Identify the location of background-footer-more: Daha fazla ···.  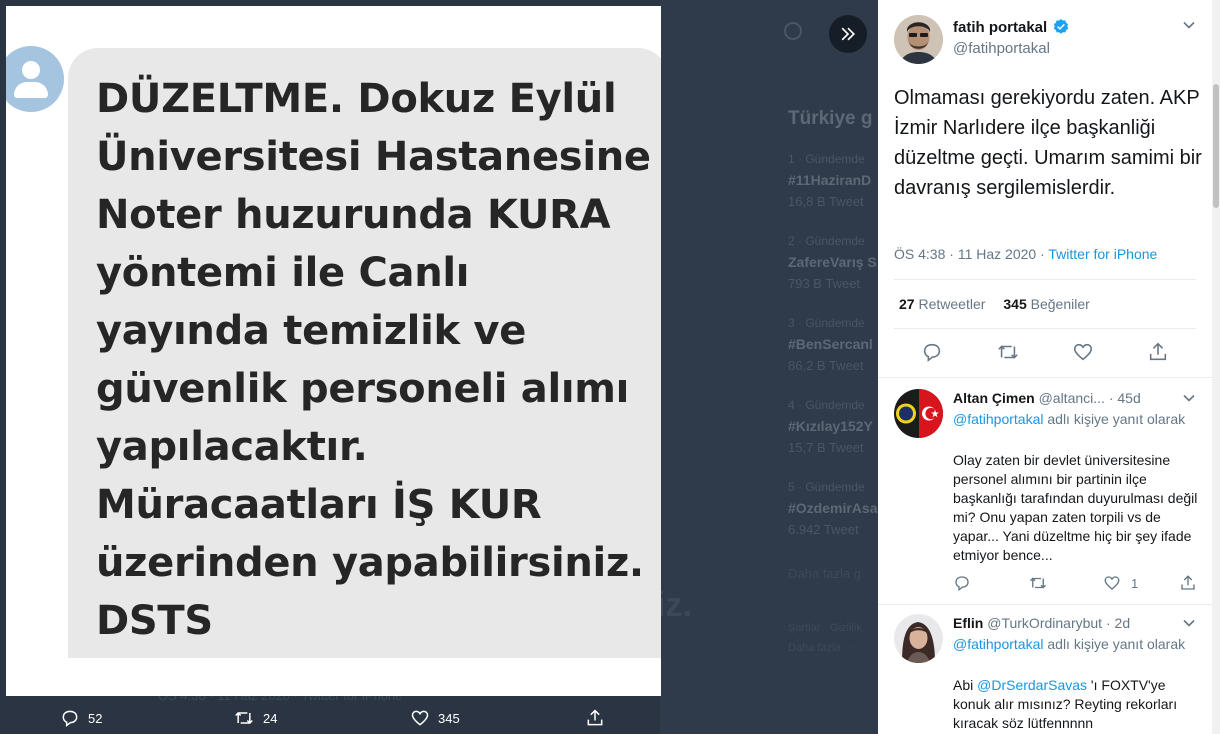
(821, 648).